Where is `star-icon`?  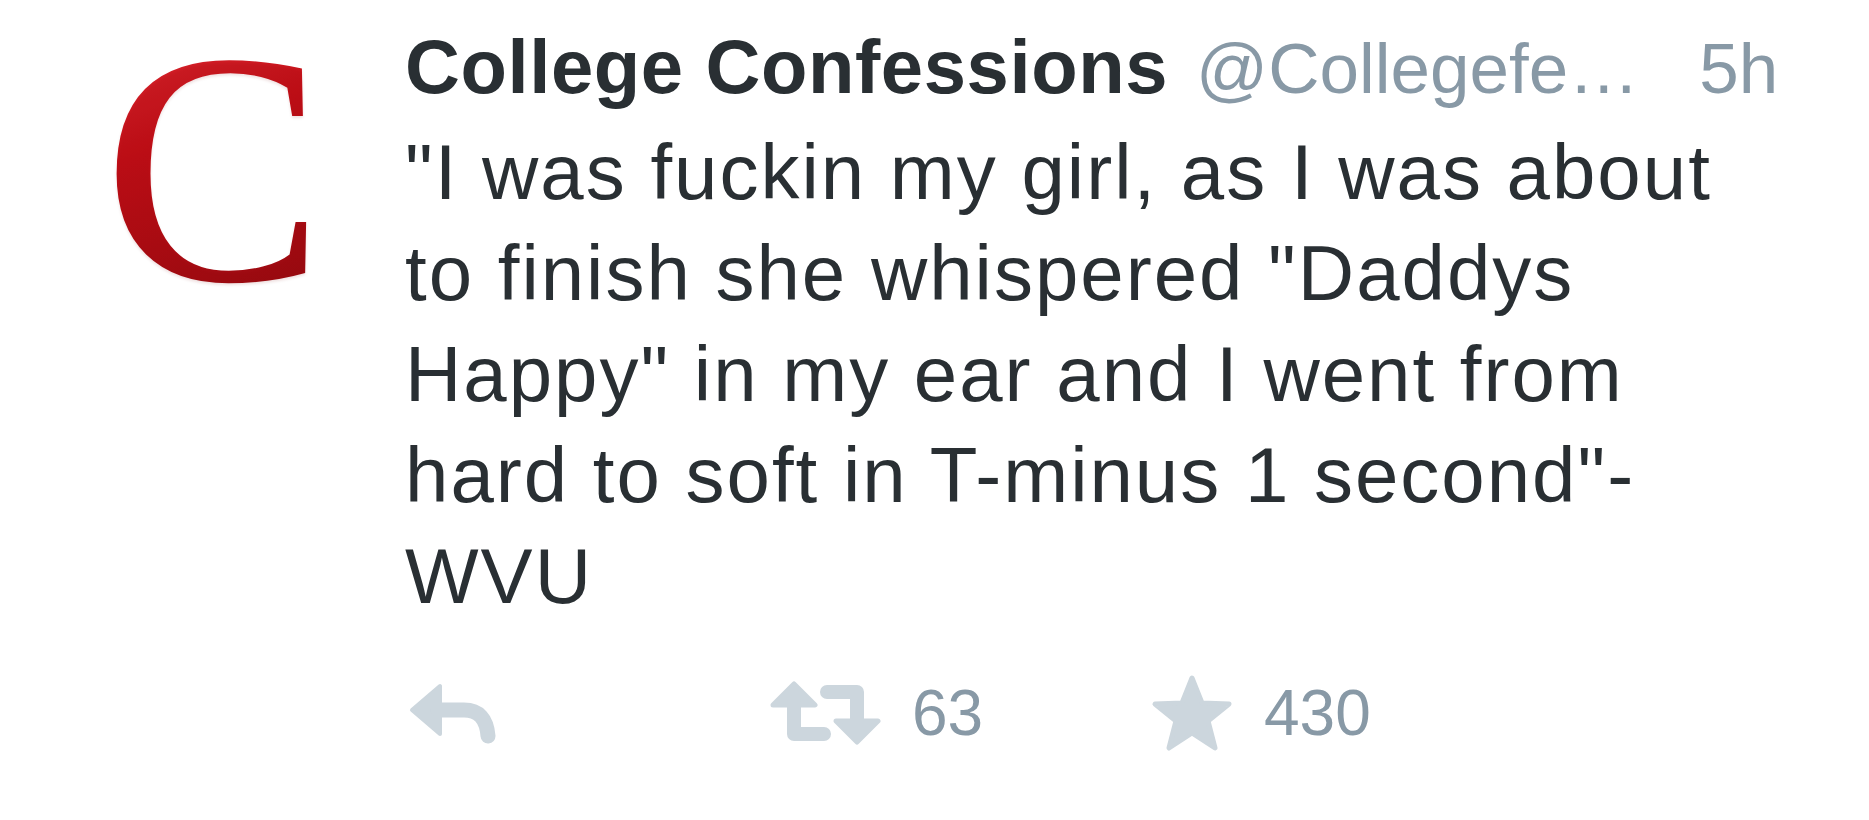
star-icon is located at coordinates (1192, 713).